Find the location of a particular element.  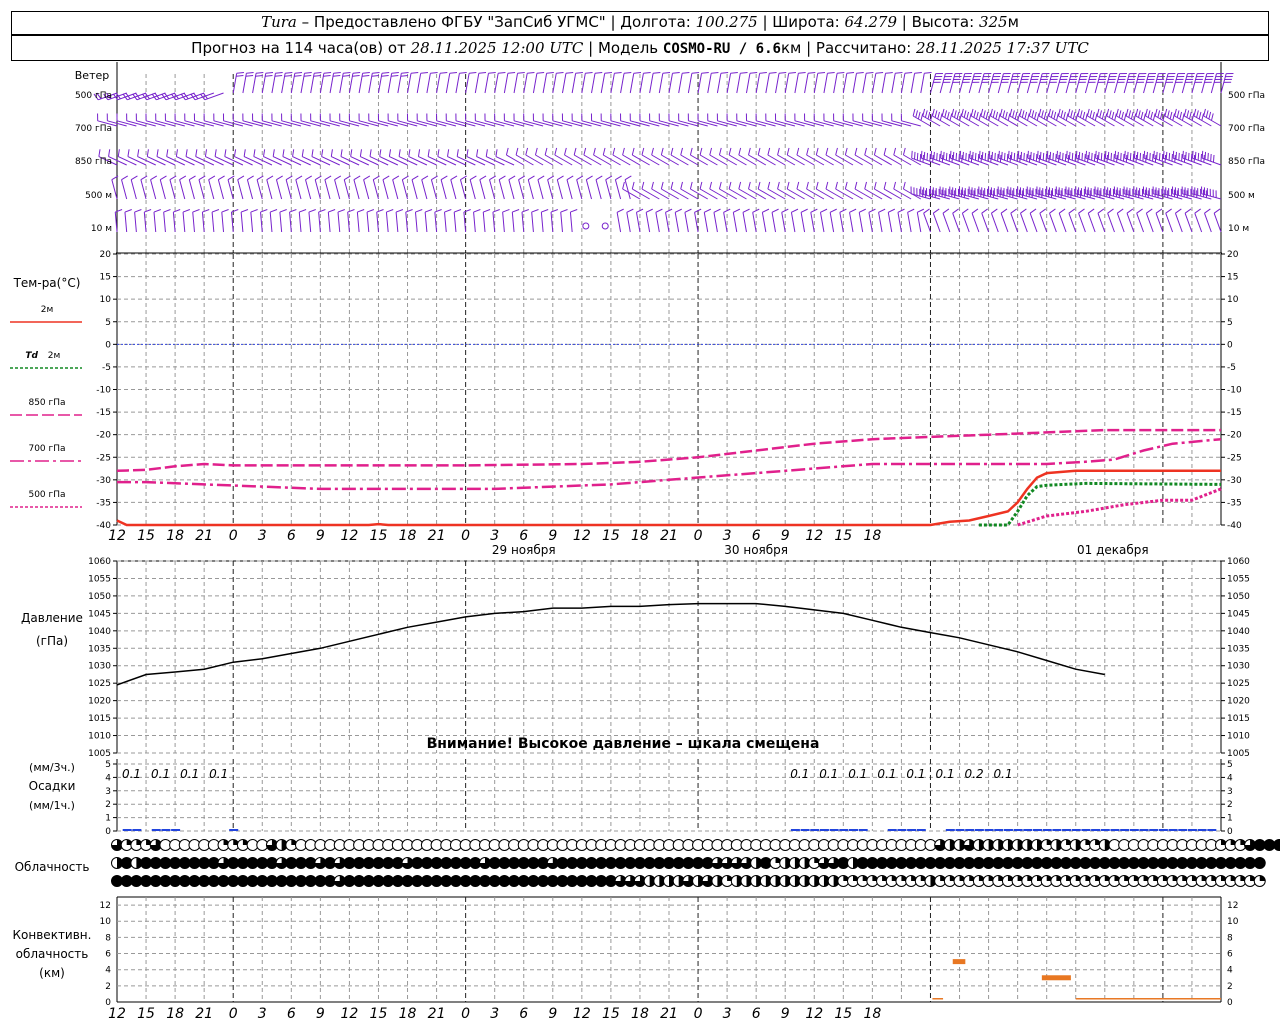

x-tick-label: 21 is located at coordinates (437, 1014).